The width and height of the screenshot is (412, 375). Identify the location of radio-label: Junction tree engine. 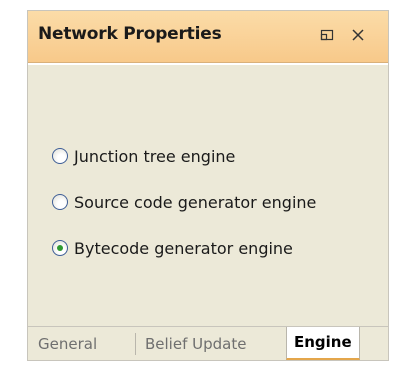
(155, 156).